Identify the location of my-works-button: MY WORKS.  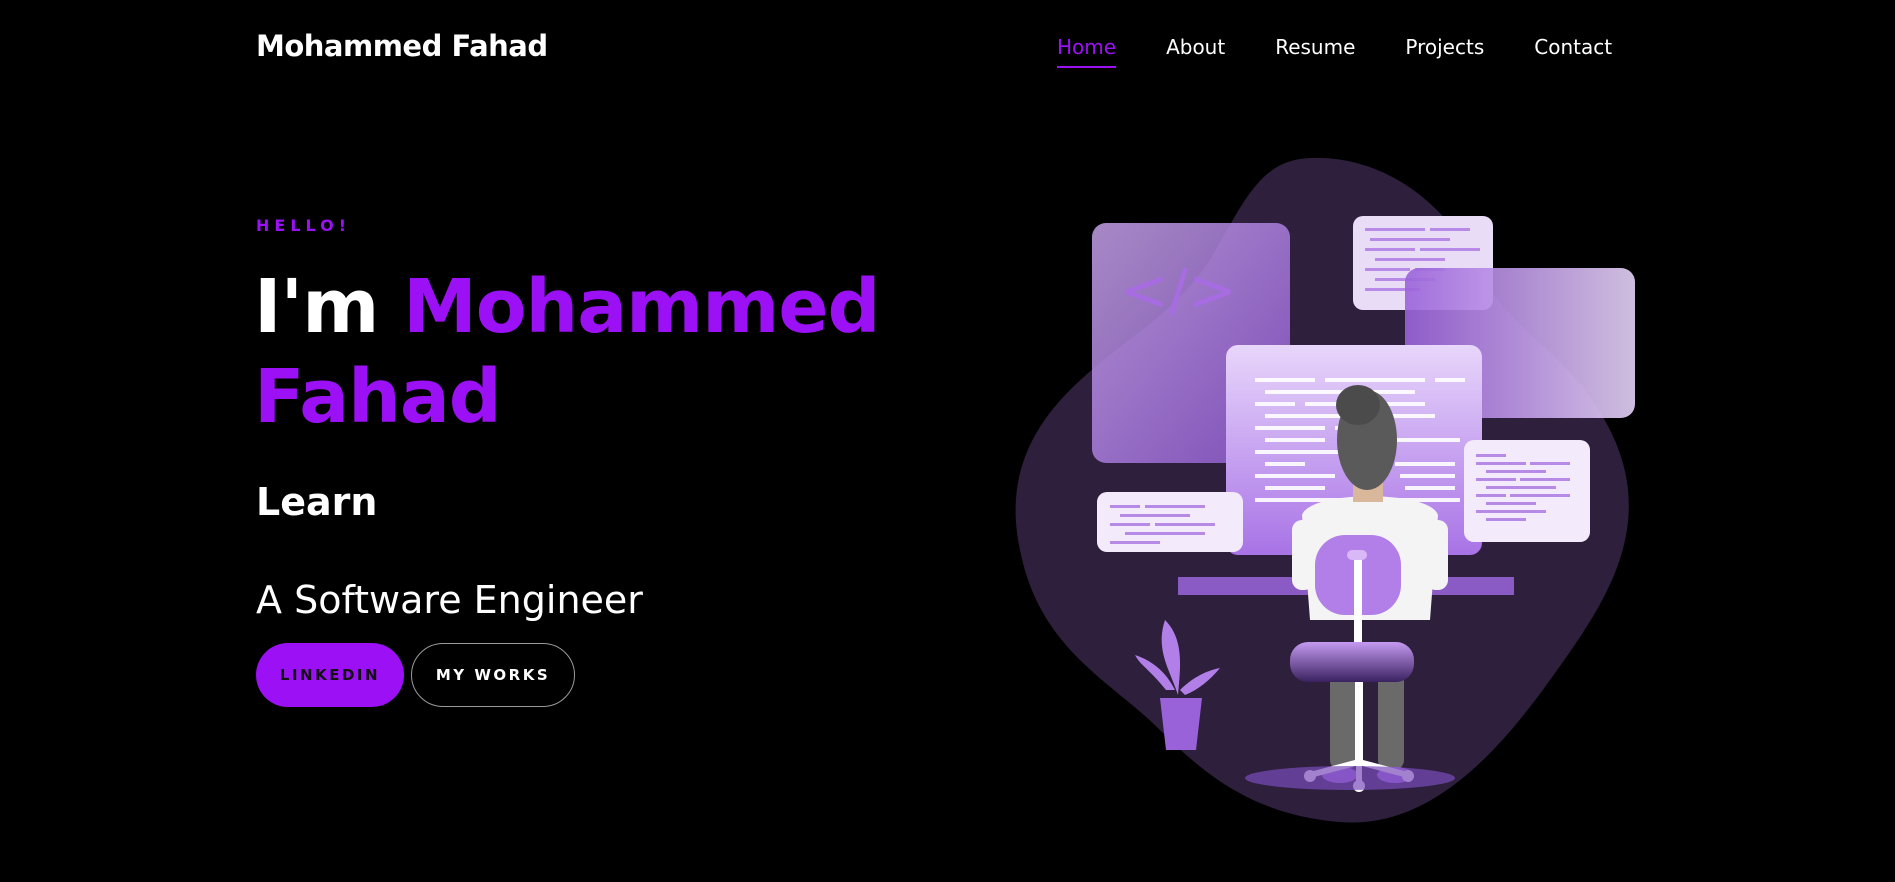
(493, 675).